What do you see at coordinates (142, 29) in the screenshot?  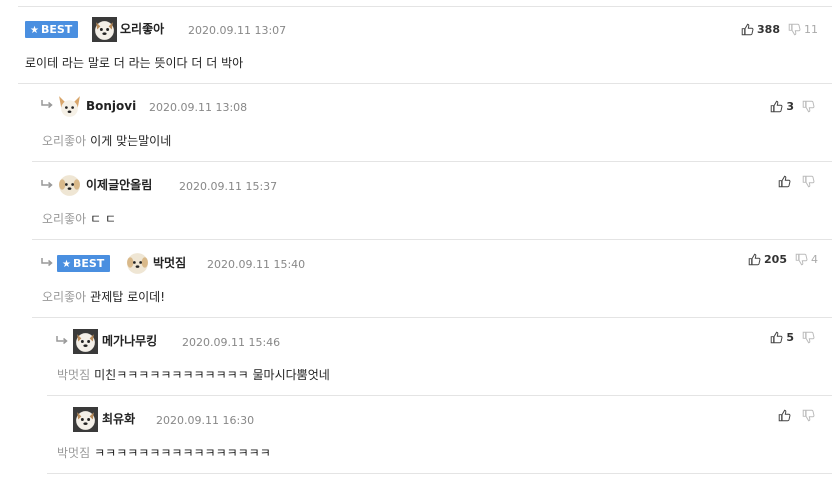 I see `comment-author: 오리좋아` at bounding box center [142, 29].